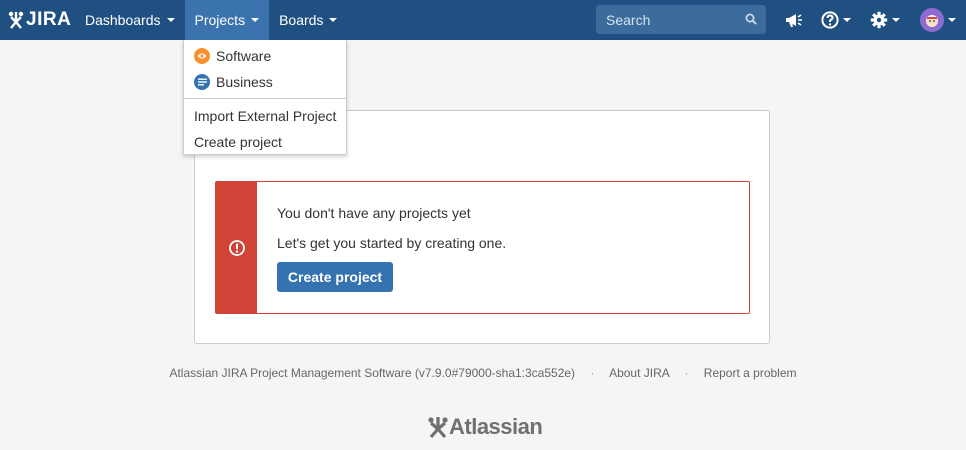 This screenshot has width=966, height=450. I want to click on megaphone-icon, so click(794, 20).